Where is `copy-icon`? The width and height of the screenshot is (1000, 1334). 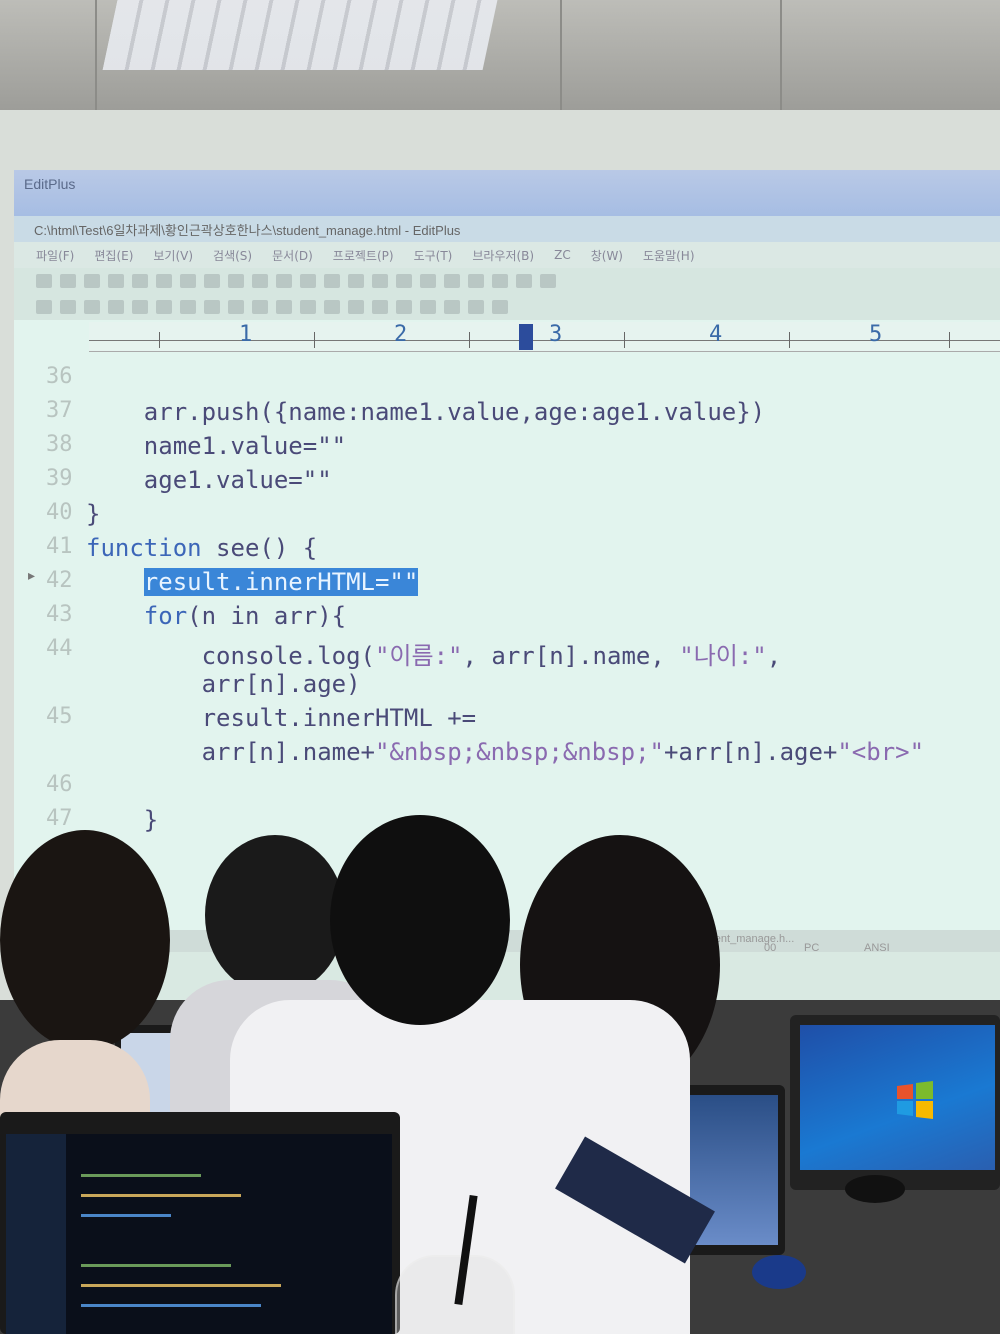
copy-icon is located at coordinates (188, 281).